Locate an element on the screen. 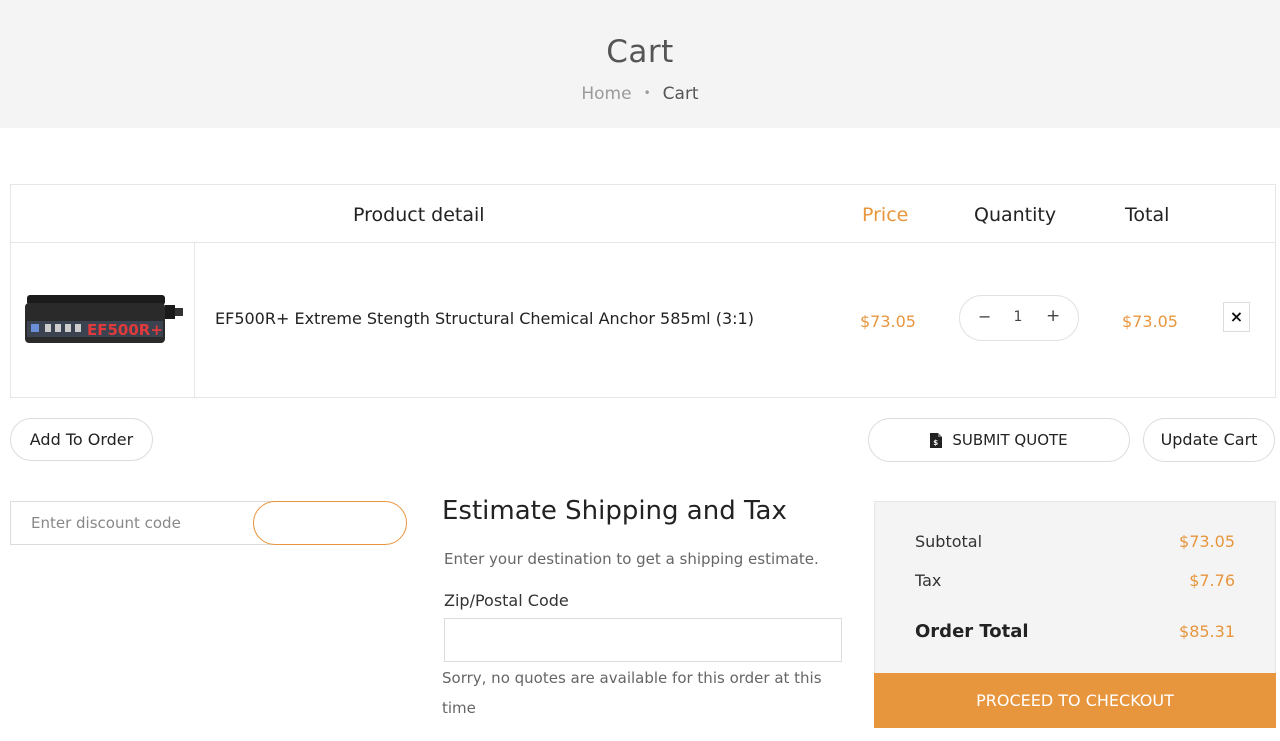 This screenshot has width=1280, height=741. subtotal-value: $73.05 is located at coordinates (1207, 541).